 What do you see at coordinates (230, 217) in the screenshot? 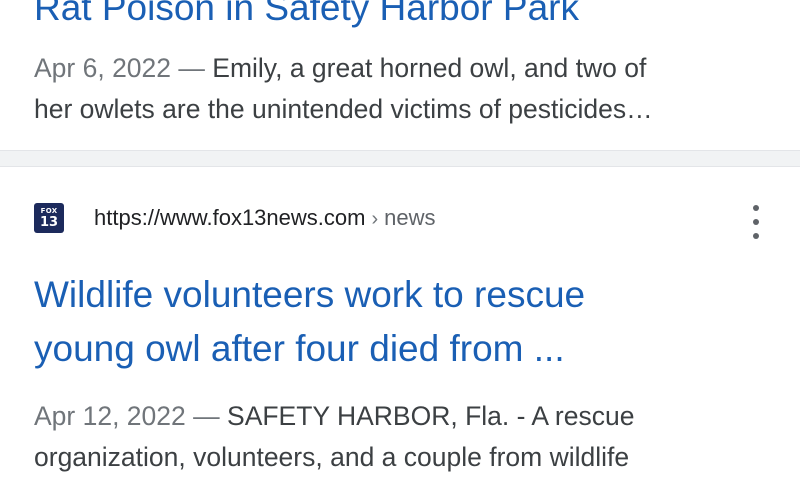
I see `site-url-domain: https://www.fox13news.com` at bounding box center [230, 217].